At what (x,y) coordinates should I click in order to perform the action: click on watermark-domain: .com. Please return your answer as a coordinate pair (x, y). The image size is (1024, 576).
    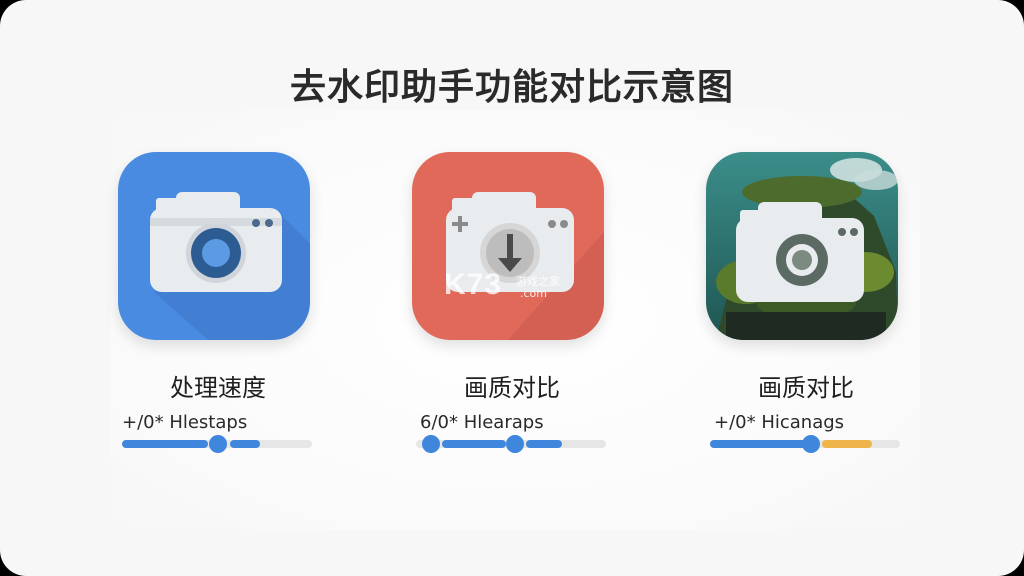
    Looking at the image, I should click on (533, 293).